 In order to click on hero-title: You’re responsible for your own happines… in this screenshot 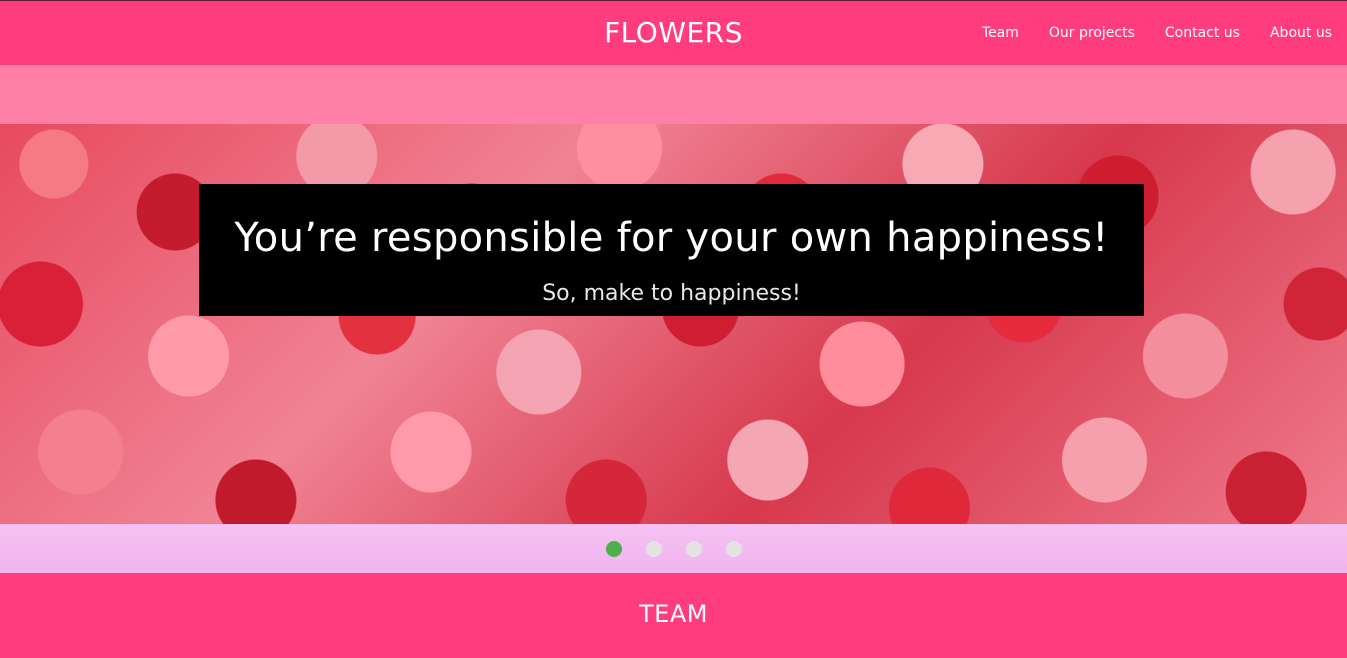, I will do `click(671, 238)`.